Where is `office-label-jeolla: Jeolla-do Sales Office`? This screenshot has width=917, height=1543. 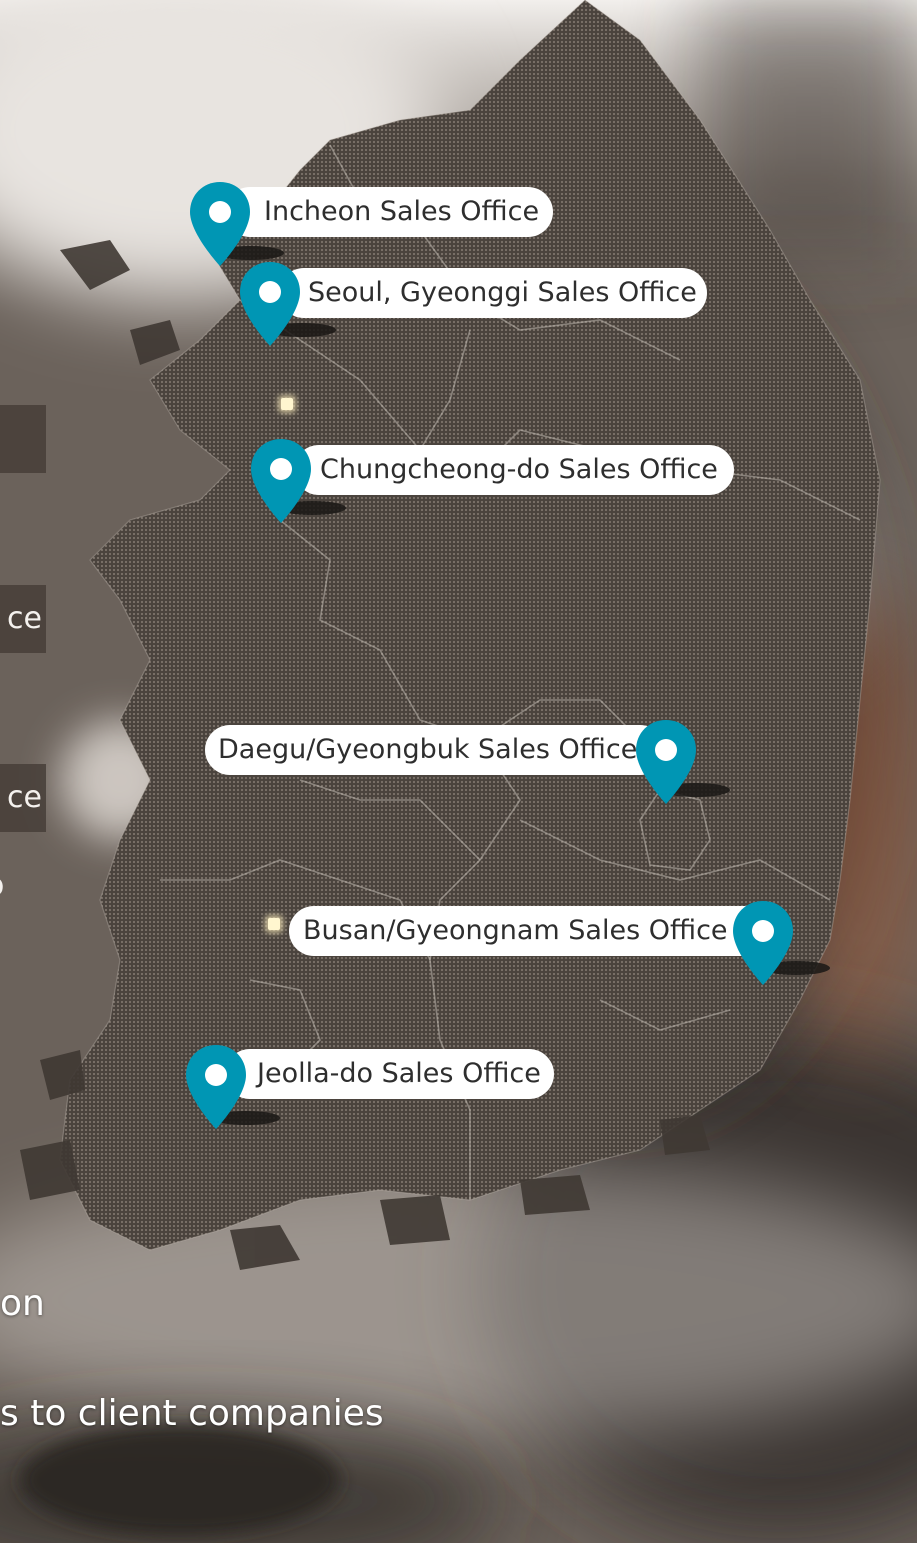
office-label-jeolla: Jeolla-do Sales Office is located at coordinates (389, 1074).